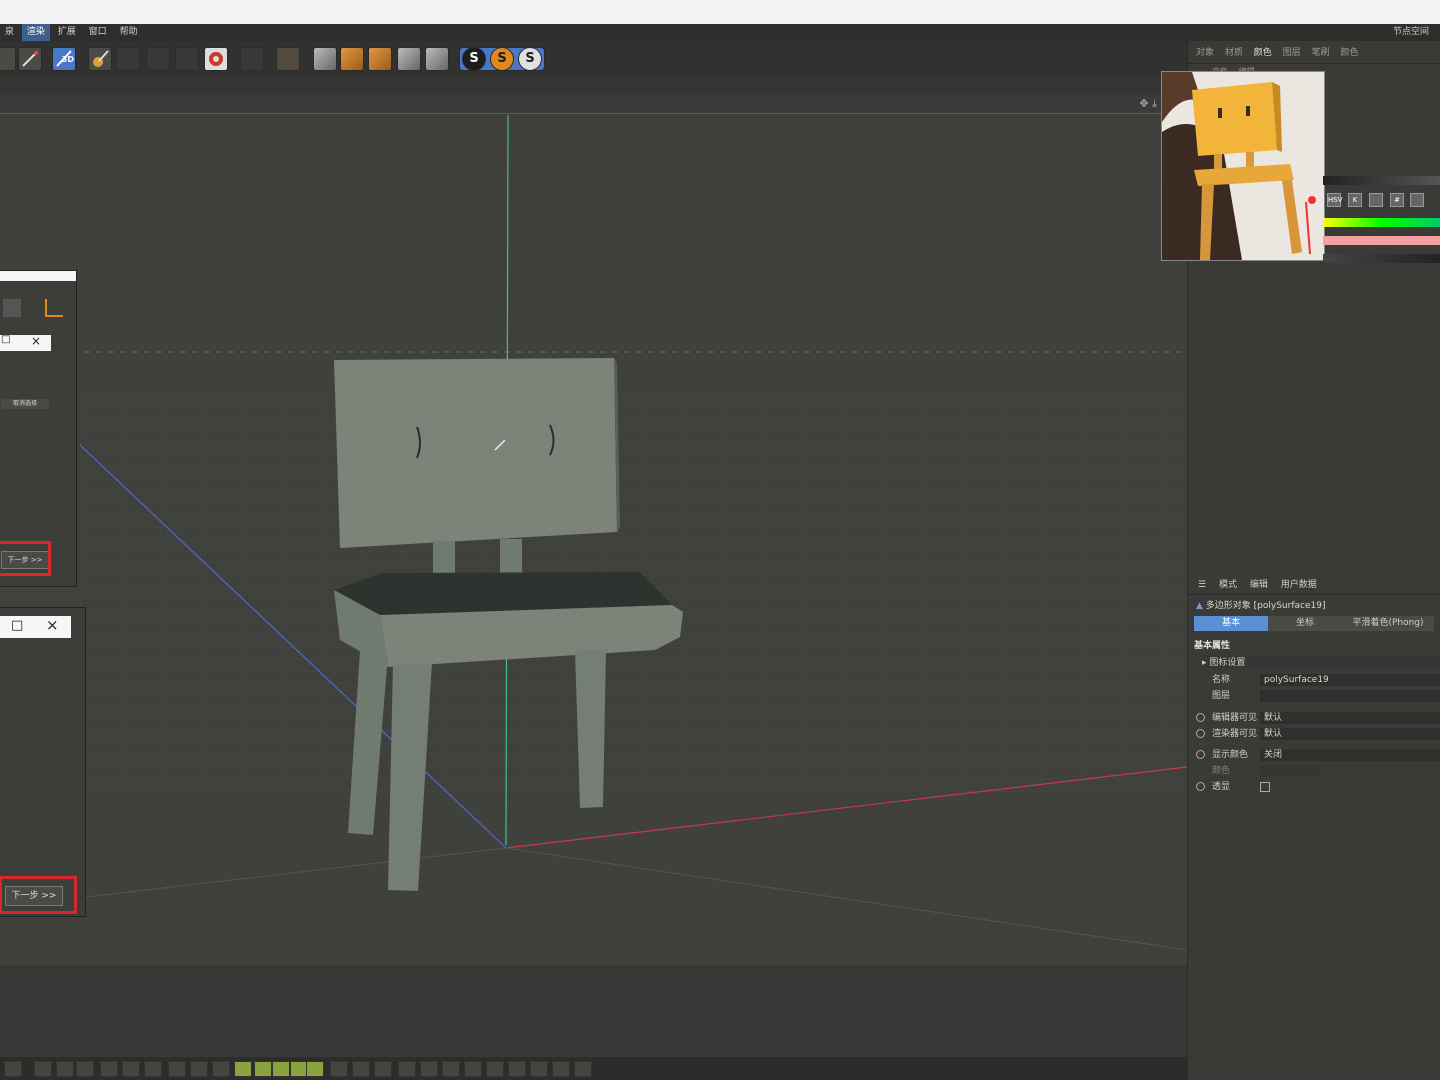  I want to click on s-button-dark: S, so click(474, 59).